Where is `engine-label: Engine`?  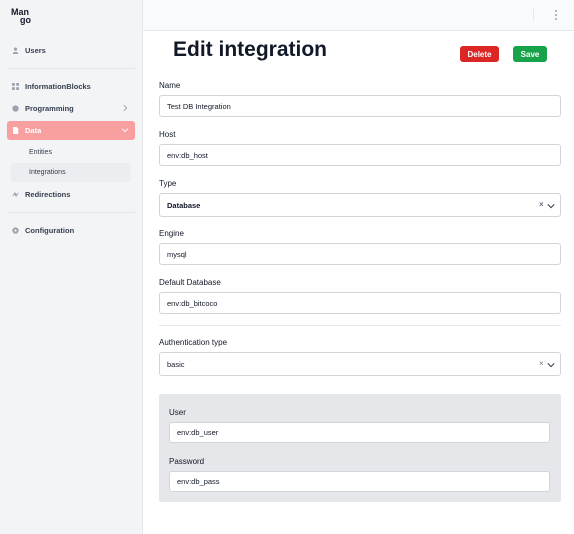 engine-label: Engine is located at coordinates (171, 233).